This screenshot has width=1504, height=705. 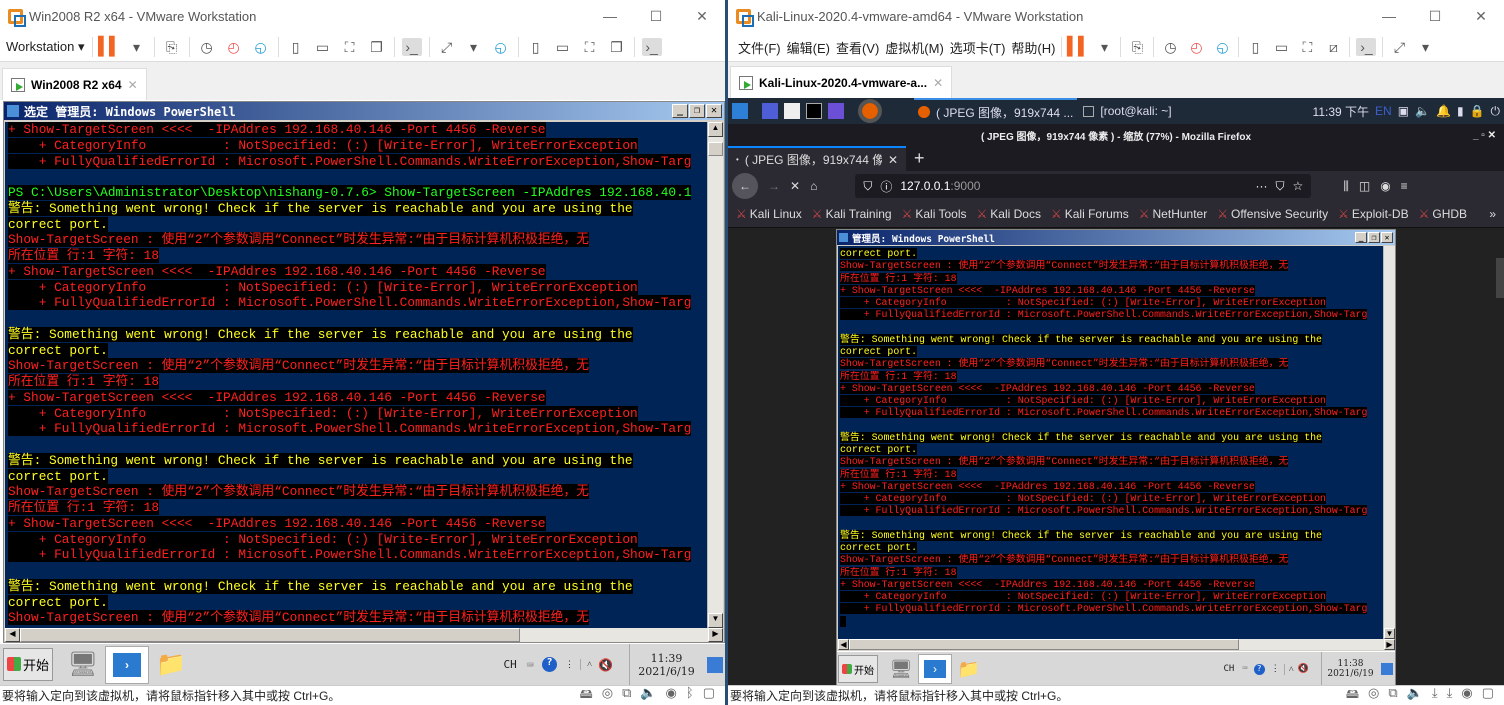 What do you see at coordinates (1373, 214) in the screenshot?
I see `bookmark-item: ⚔ Exploit-DB` at bounding box center [1373, 214].